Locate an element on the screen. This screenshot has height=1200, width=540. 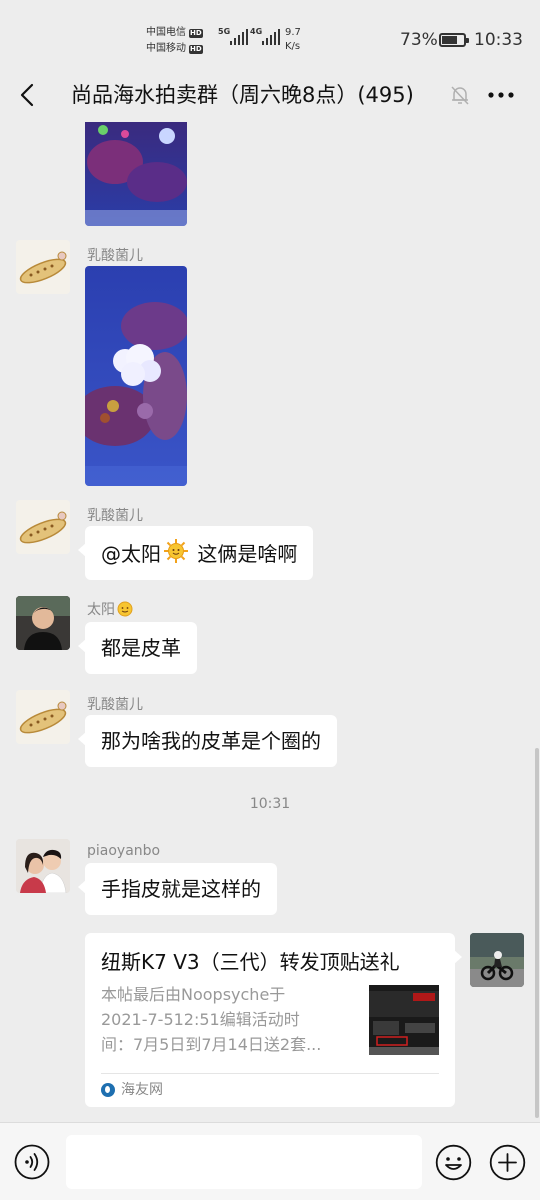
status-time: 10:33 is located at coordinates (498, 40).